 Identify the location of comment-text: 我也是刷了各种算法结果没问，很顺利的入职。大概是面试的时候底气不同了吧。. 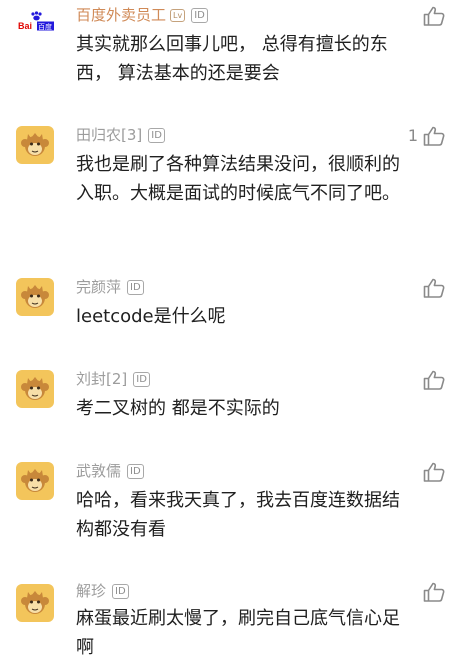
(238, 179).